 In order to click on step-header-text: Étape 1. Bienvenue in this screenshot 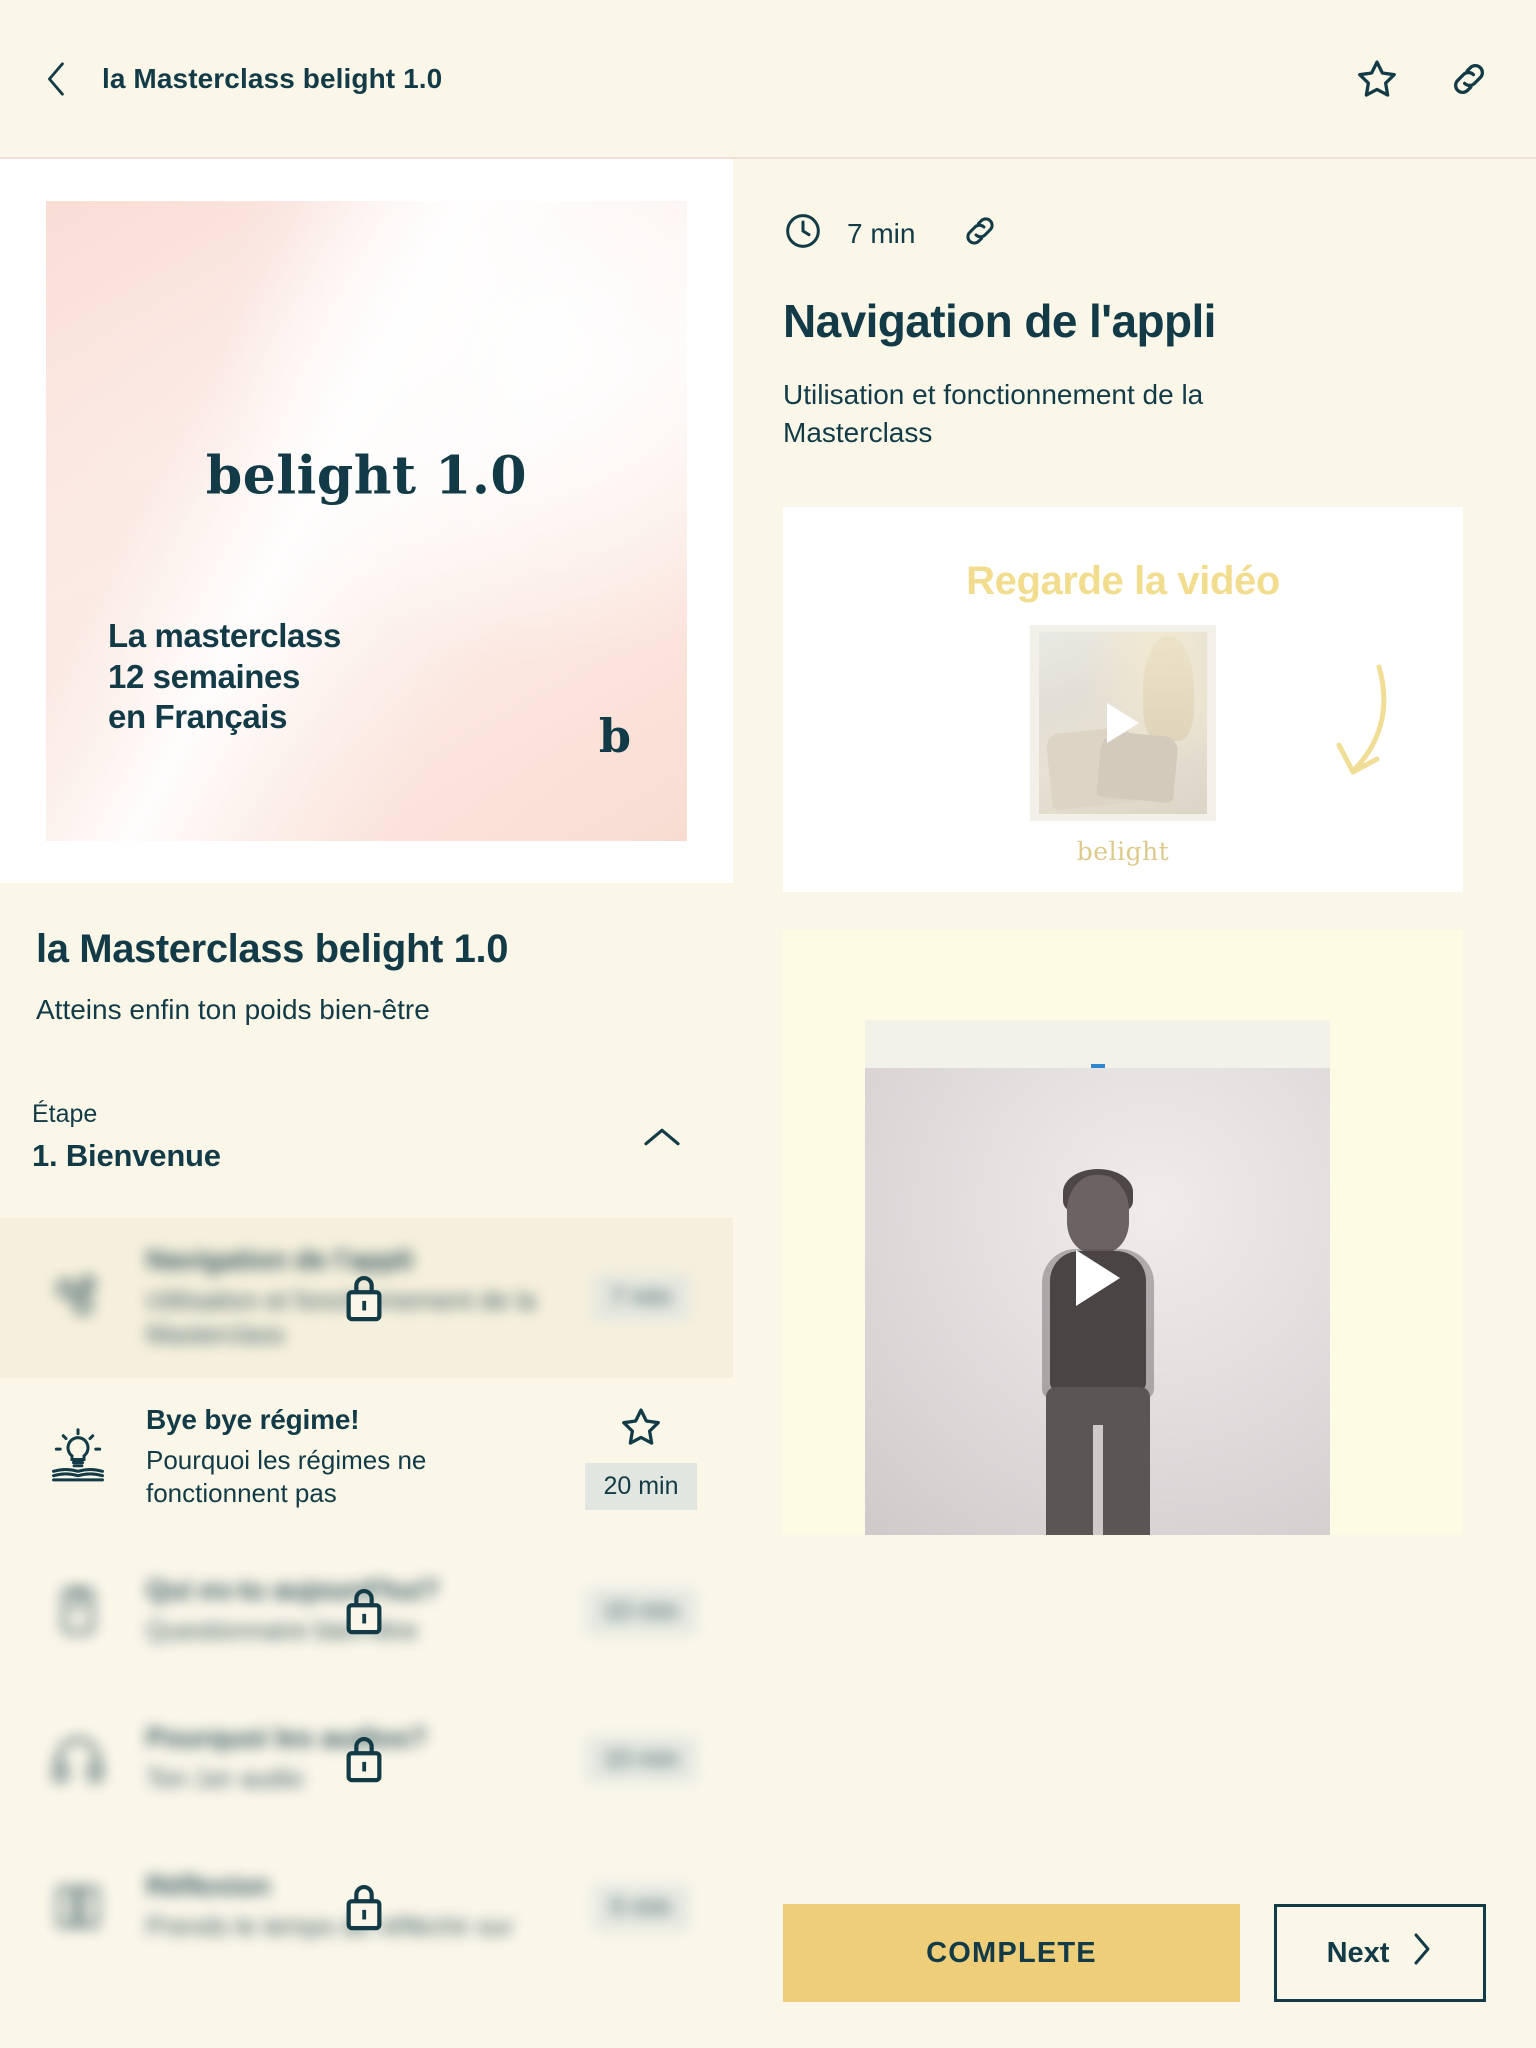, I will do `click(335, 1137)`.